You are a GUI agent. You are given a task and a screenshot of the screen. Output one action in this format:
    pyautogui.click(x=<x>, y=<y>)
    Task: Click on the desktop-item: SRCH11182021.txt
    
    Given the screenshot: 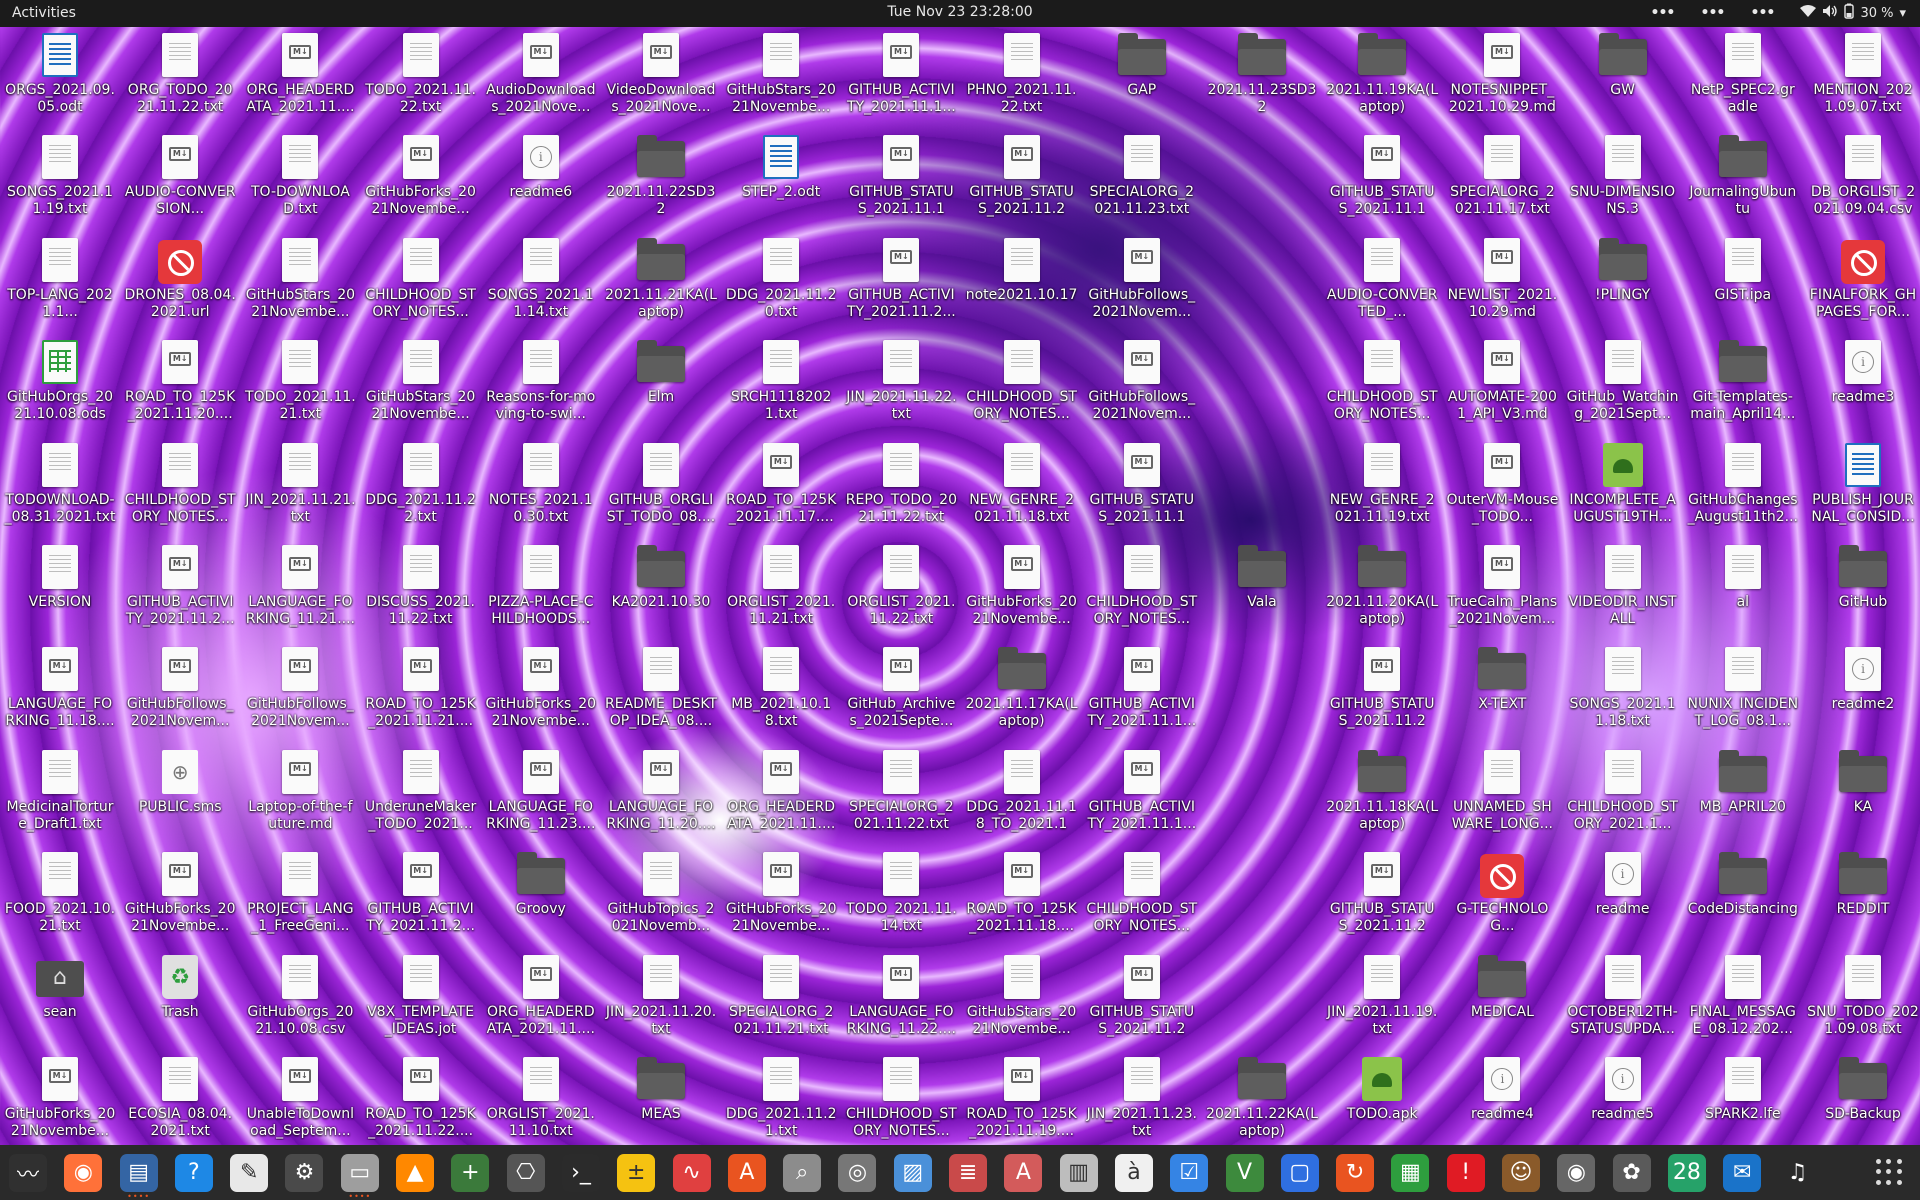 What is the action you would take?
    pyautogui.click(x=781, y=384)
    